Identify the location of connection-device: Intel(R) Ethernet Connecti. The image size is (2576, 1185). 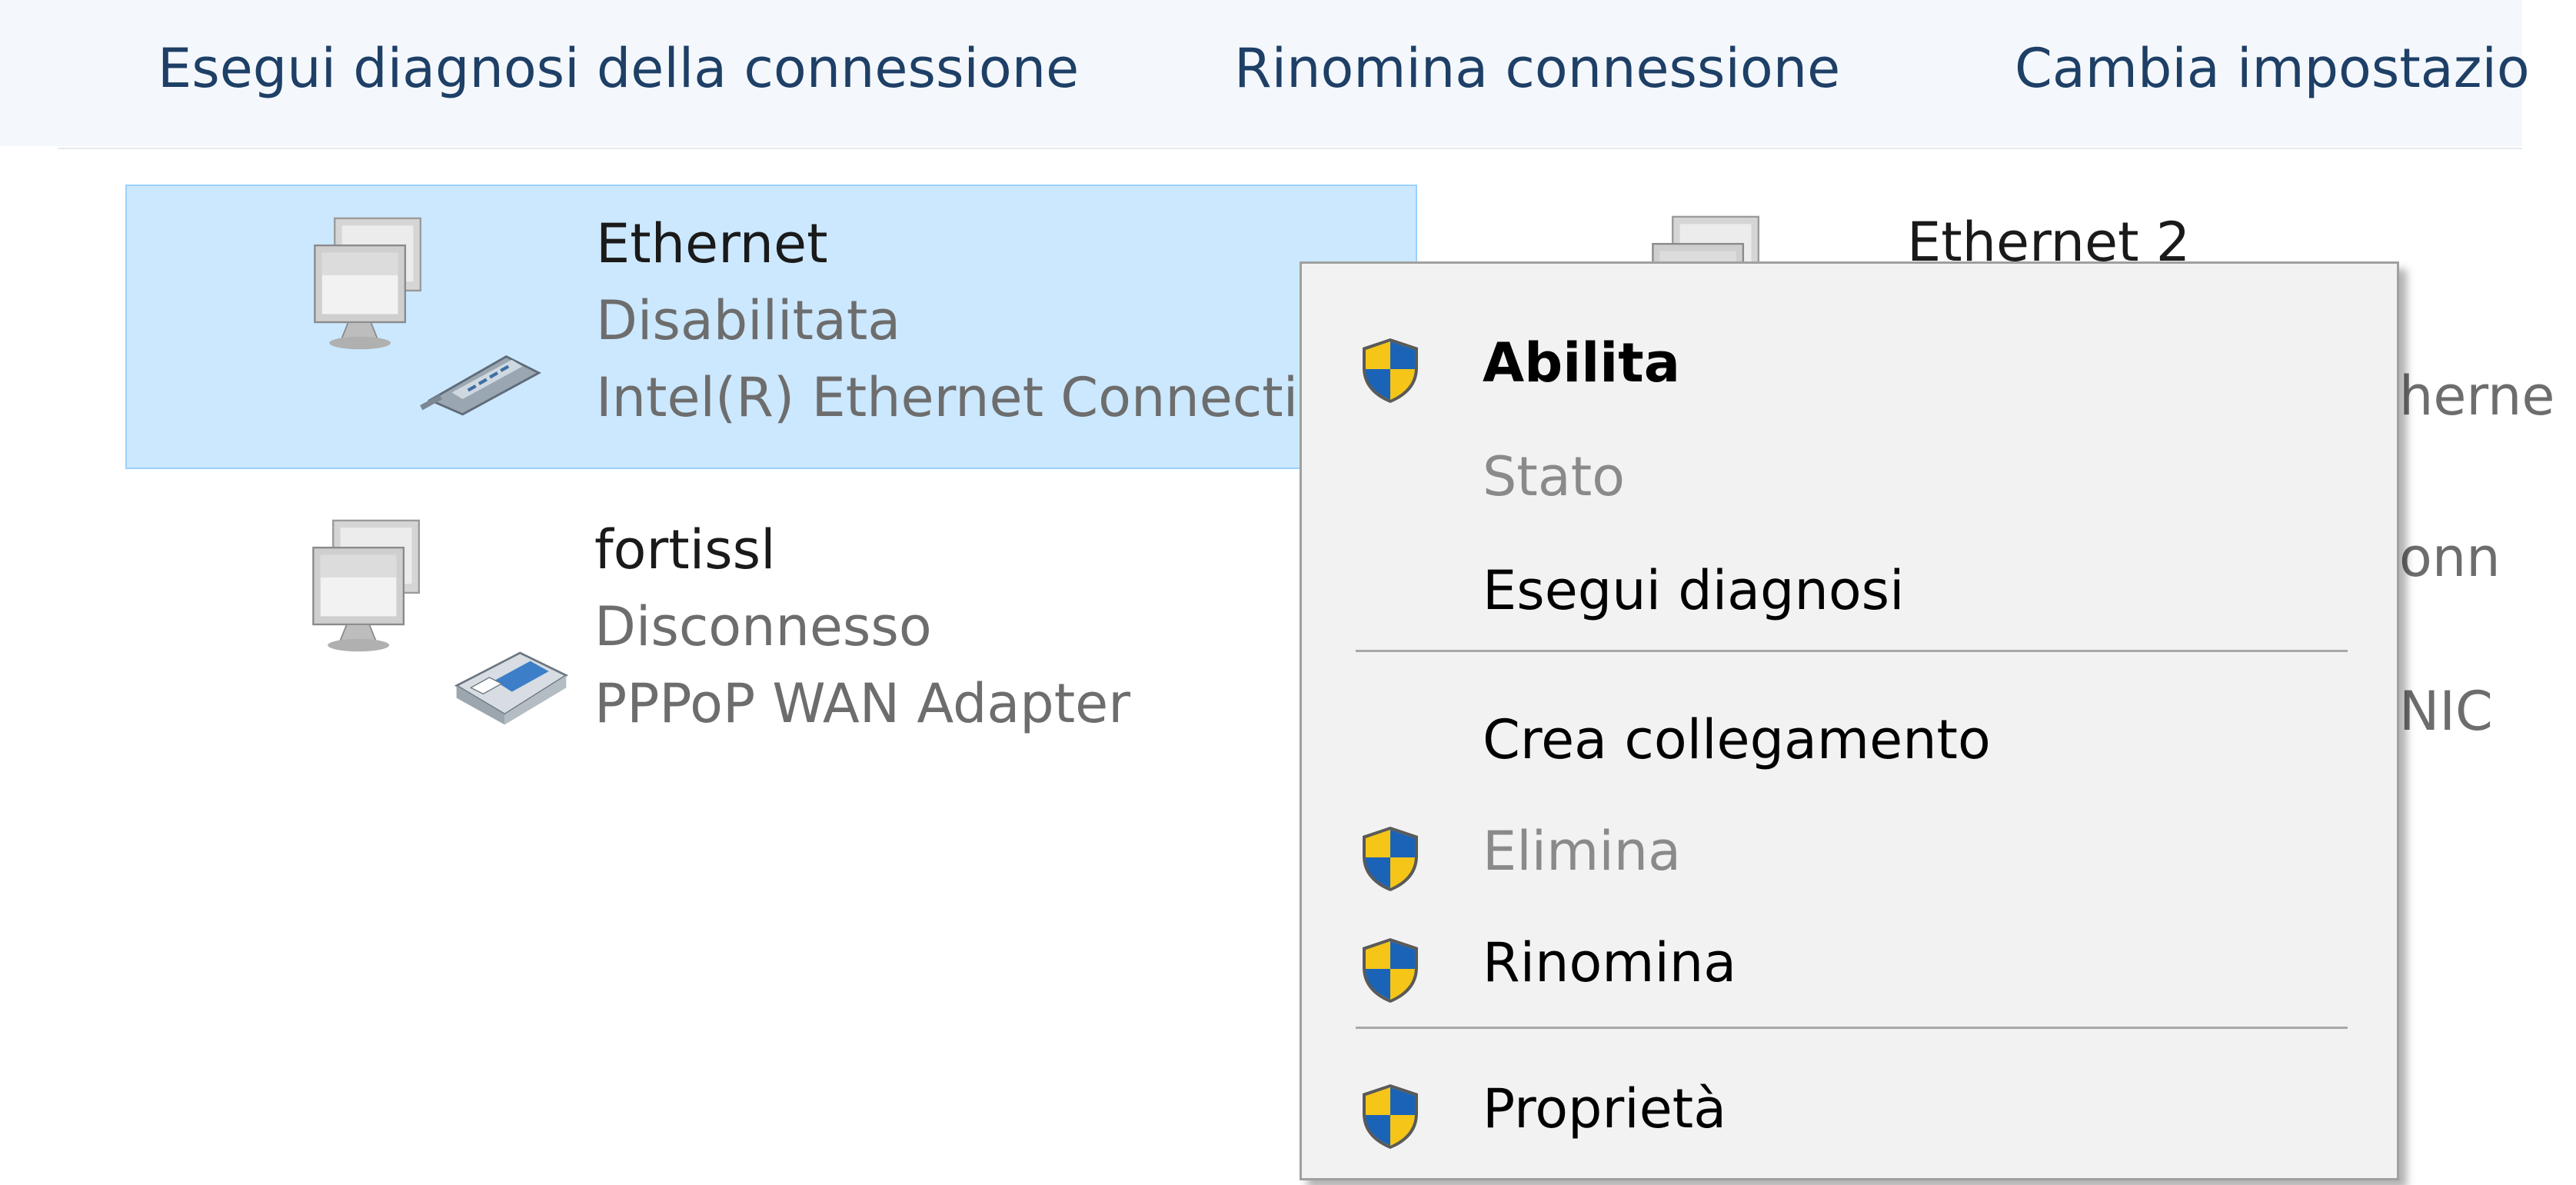
(947, 398).